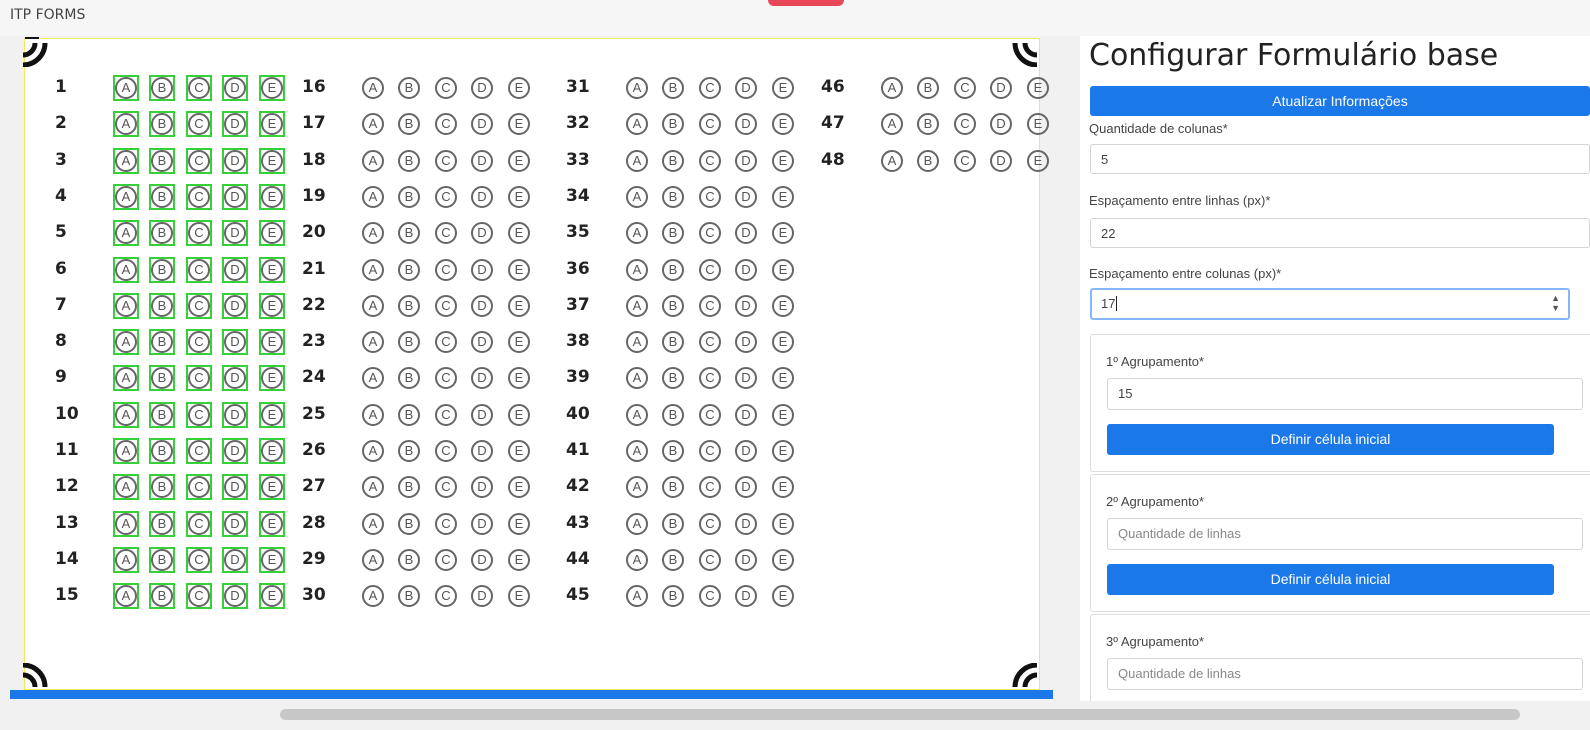 The height and width of the screenshot is (730, 1590). What do you see at coordinates (47, 15) in the screenshot?
I see `app-title: ITP FORMS` at bounding box center [47, 15].